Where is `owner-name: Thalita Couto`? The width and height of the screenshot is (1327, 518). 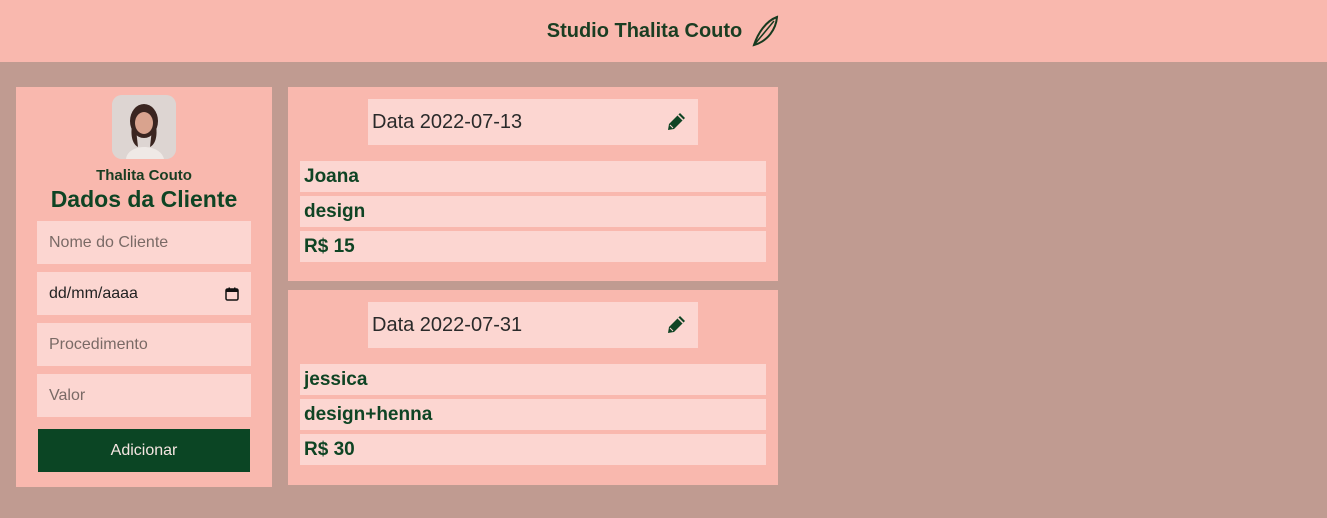
owner-name: Thalita Couto is located at coordinates (144, 175).